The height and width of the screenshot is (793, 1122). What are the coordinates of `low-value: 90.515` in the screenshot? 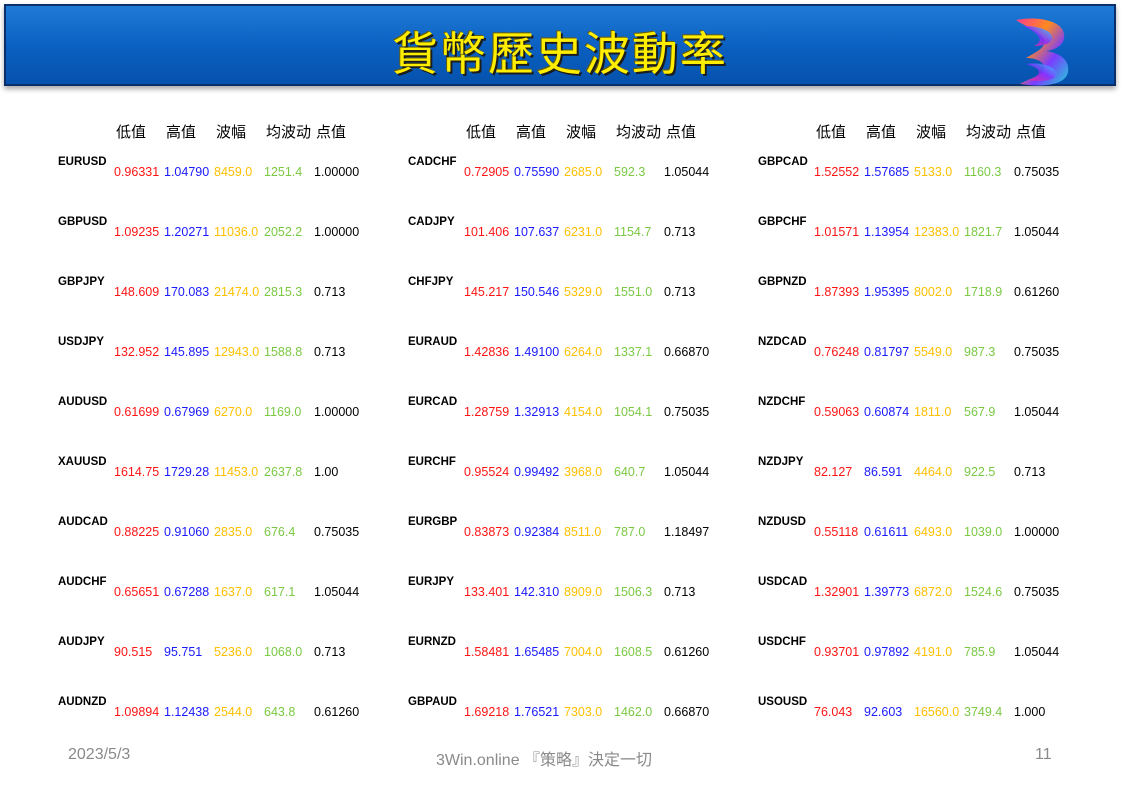 It's located at (133, 652).